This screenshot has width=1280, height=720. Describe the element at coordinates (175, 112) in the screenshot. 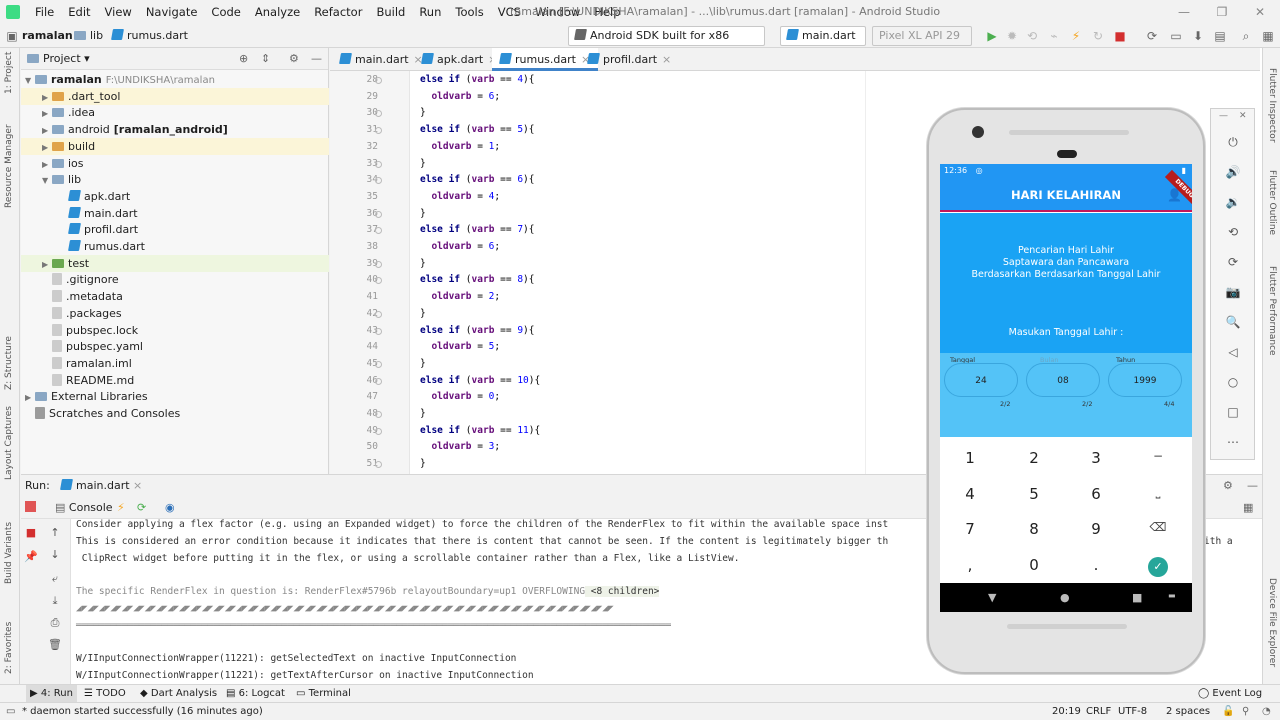

I see `tree-item: ▶ .idea` at that location.